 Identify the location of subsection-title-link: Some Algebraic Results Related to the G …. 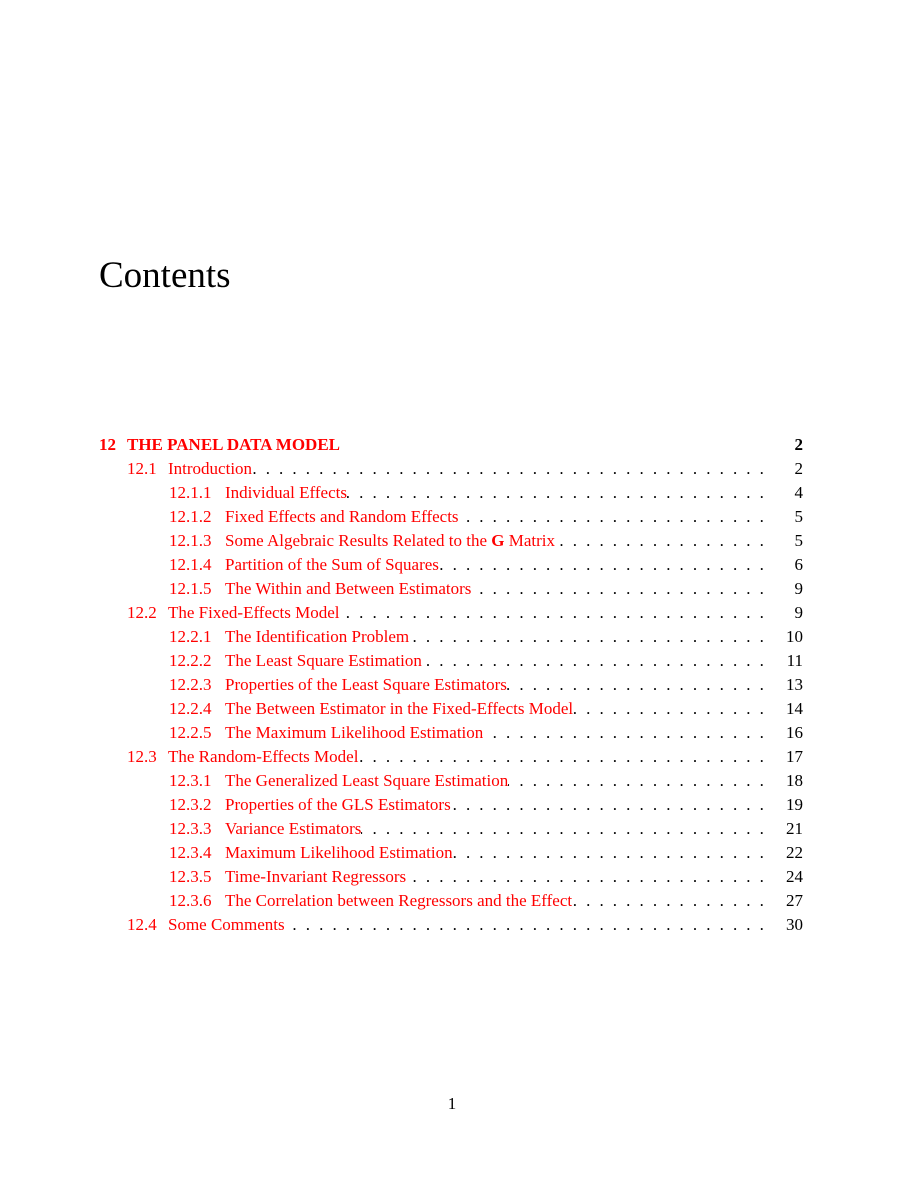
(390, 541).